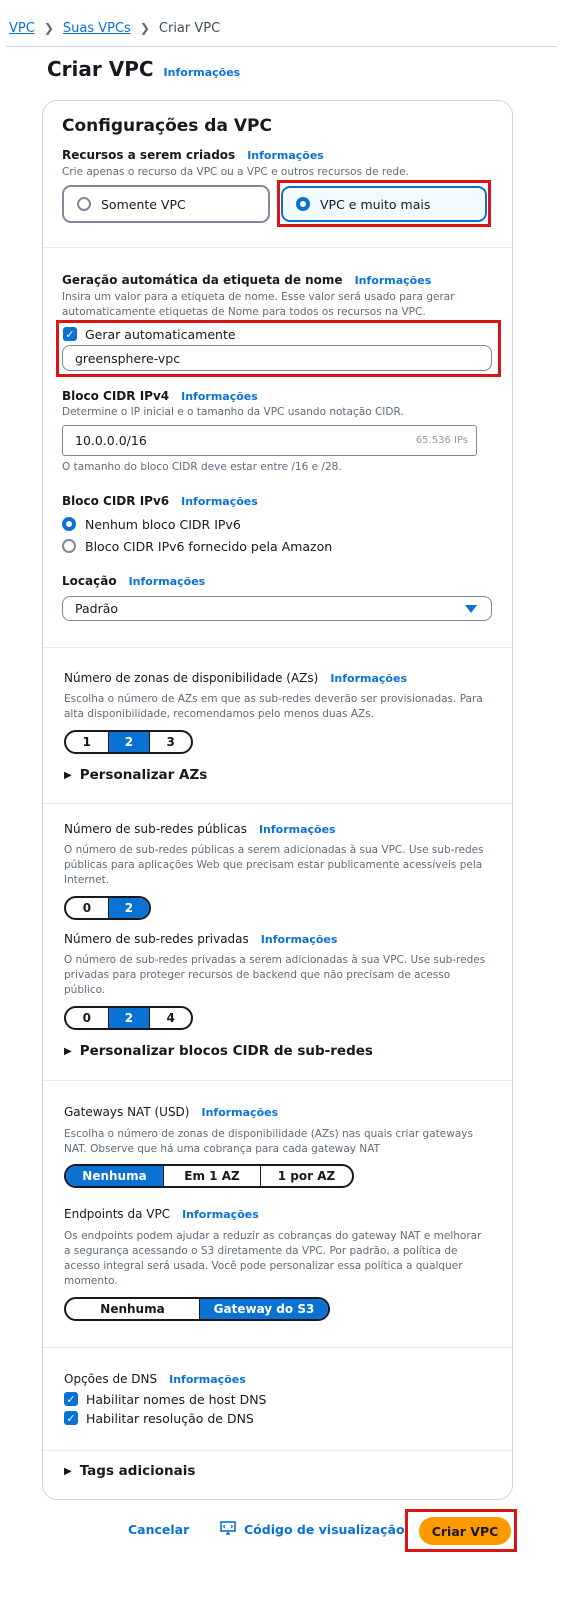  What do you see at coordinates (209, 546) in the screenshot?
I see `ipv6-option-amazon-label: Bloco CIDR IPv6 fornecido pela Amazon` at bounding box center [209, 546].